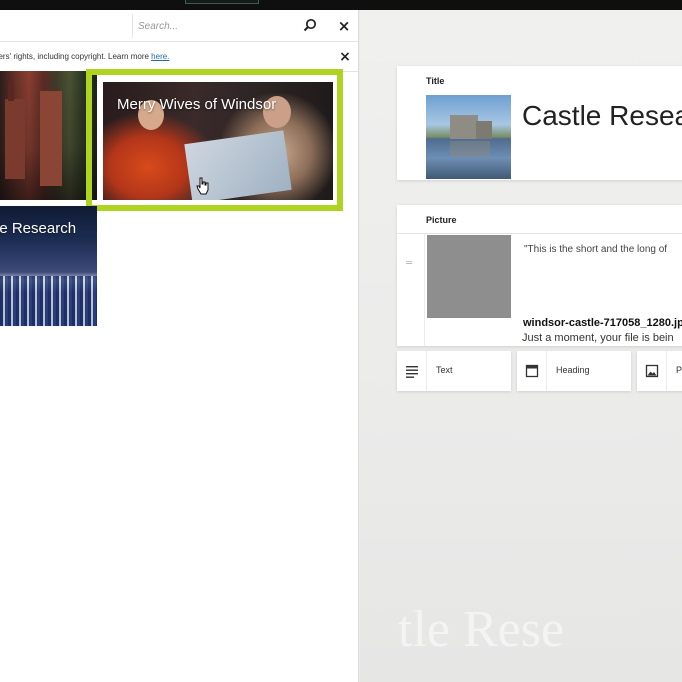 The image size is (682, 682). Describe the element at coordinates (160, 56) in the screenshot. I see `learn-more-link: here.` at that location.